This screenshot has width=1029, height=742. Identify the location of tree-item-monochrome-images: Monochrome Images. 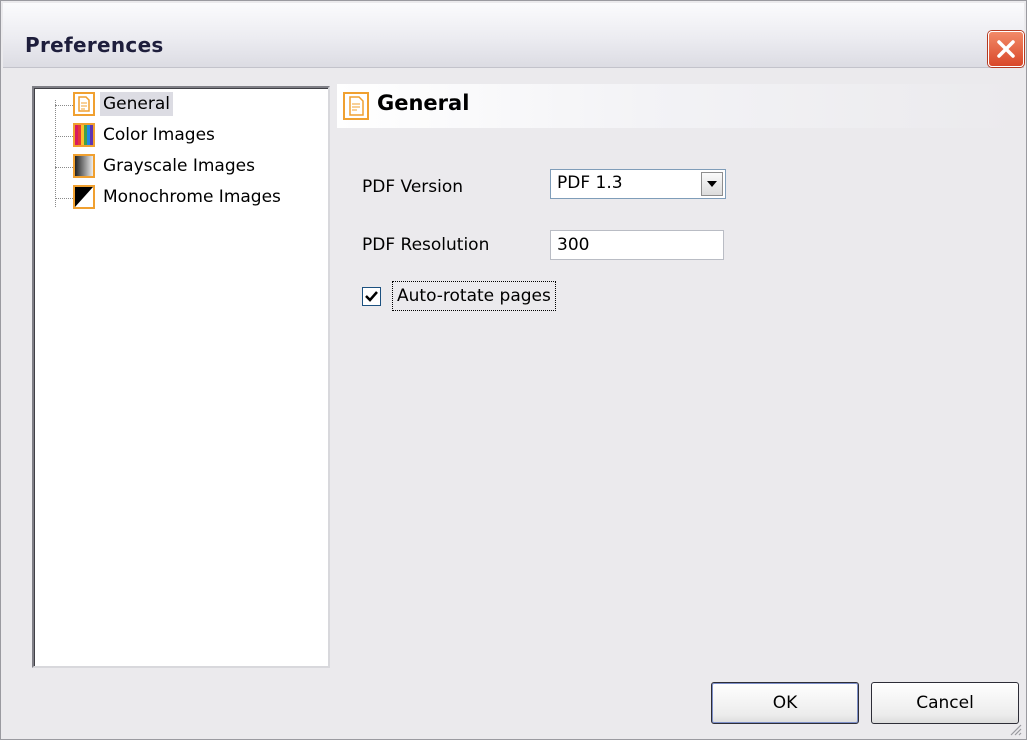
(190, 198).